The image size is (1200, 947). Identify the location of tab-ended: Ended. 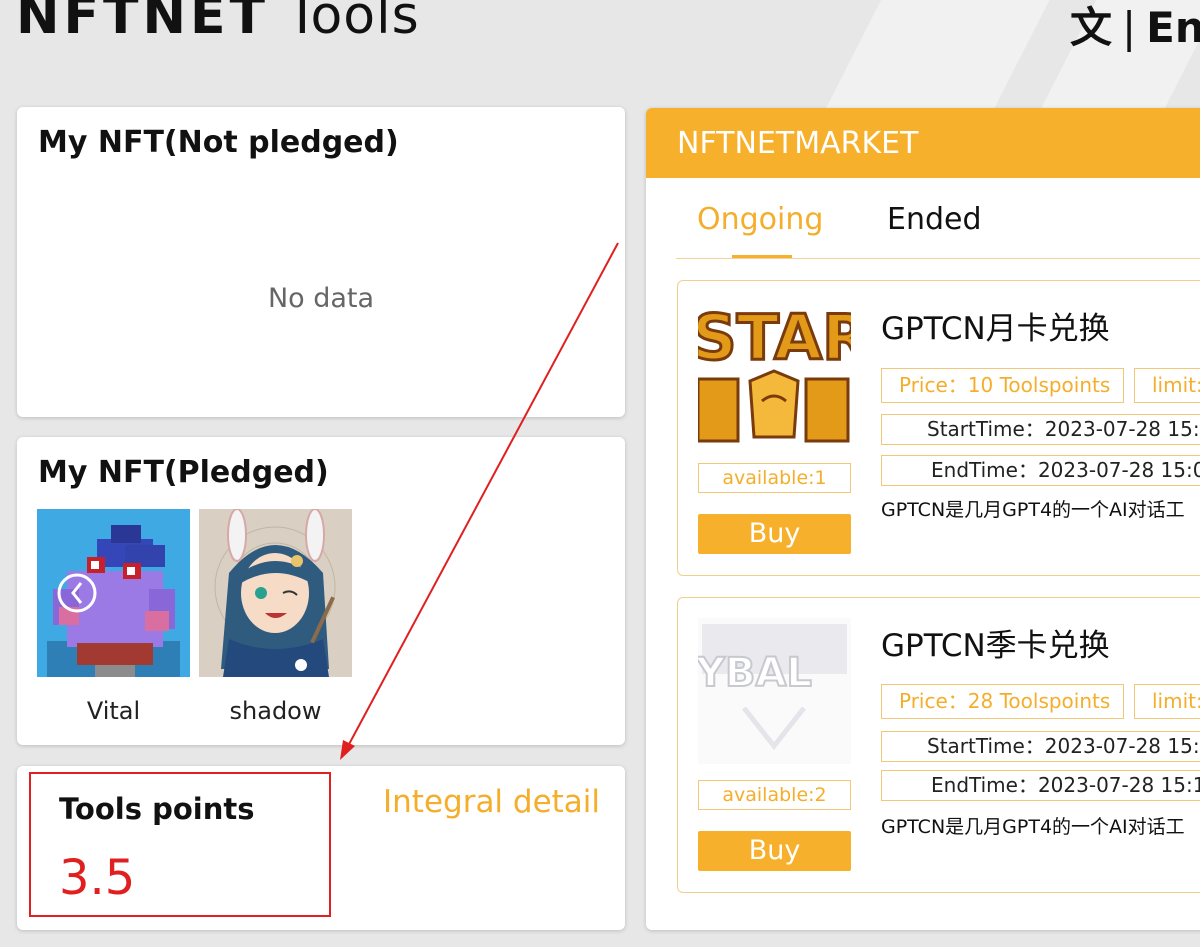
(934, 219).